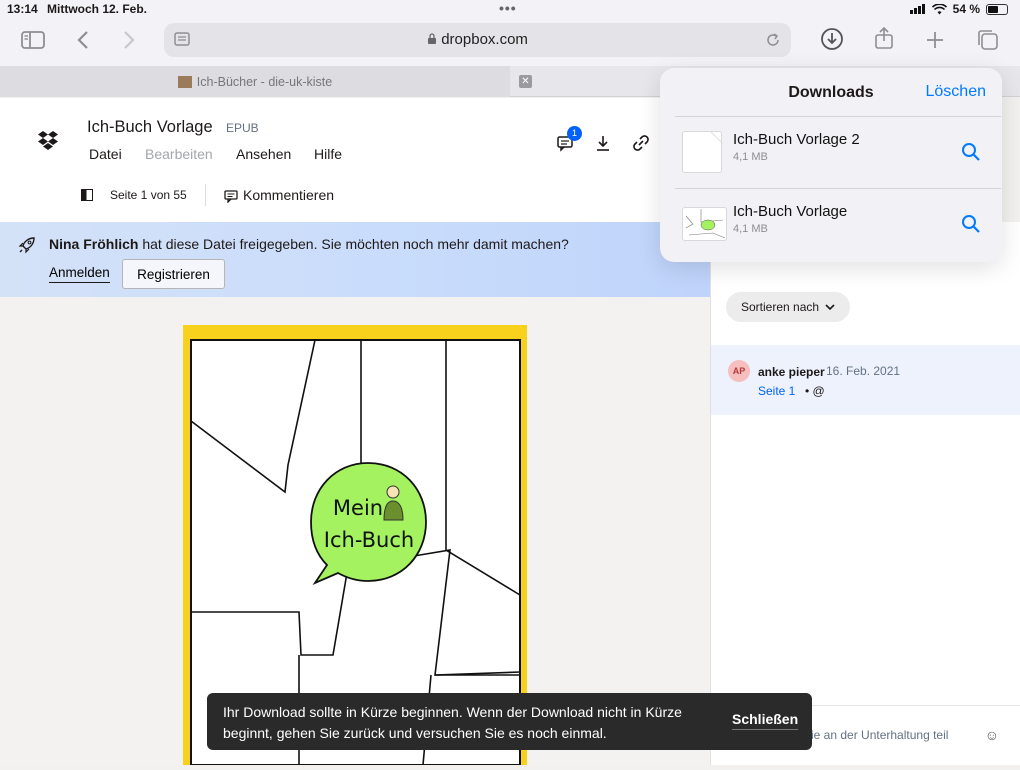 This screenshot has width=1020, height=770. What do you see at coordinates (574, 133) in the screenshot?
I see `comments-count-badge: 1` at bounding box center [574, 133].